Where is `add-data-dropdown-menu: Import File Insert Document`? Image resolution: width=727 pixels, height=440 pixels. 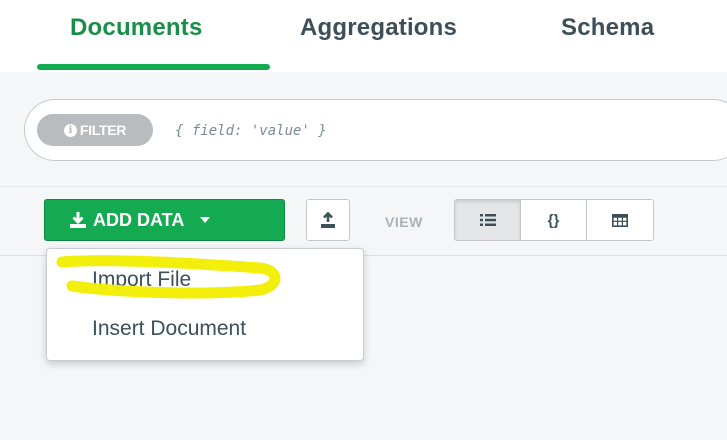
add-data-dropdown-menu: Import File Insert Document is located at coordinates (205, 304).